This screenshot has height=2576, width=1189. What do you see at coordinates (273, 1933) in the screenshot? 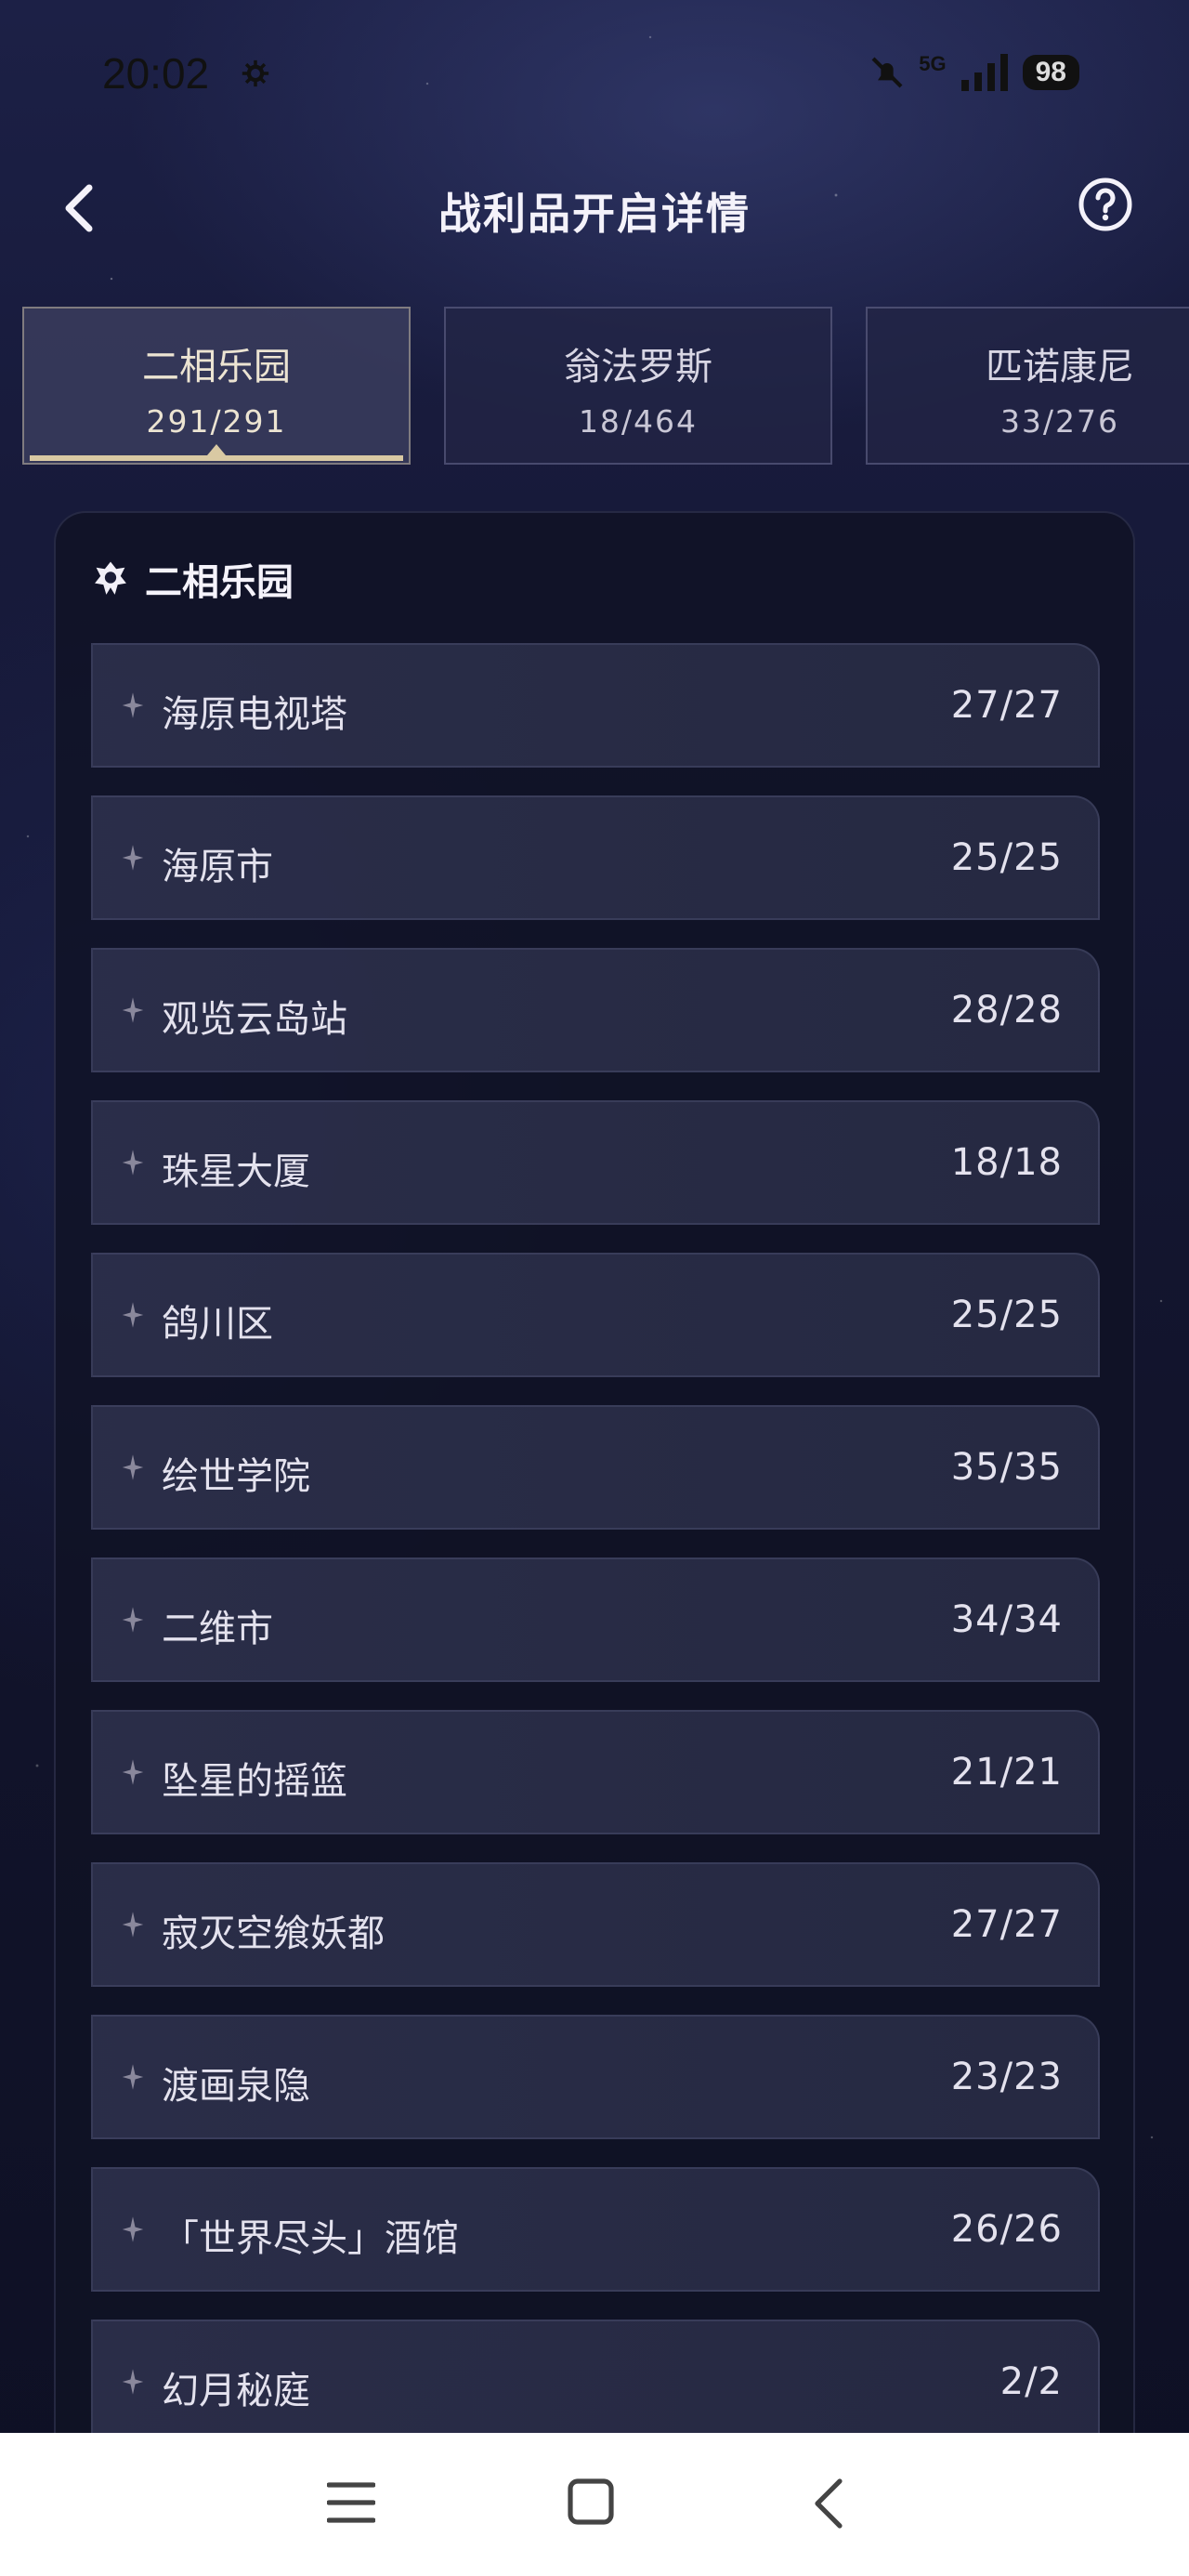
I see `item-name: 寂灭空飨妖都` at bounding box center [273, 1933].